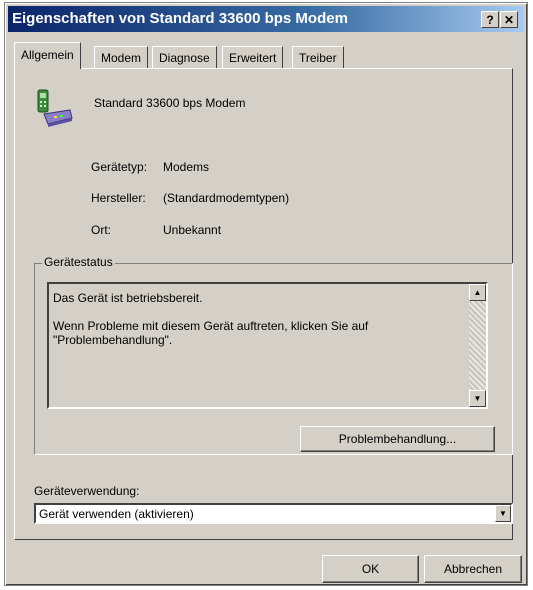 The height and width of the screenshot is (590, 533). What do you see at coordinates (118, 198) in the screenshot?
I see `manufacturer-label: Hersteller:` at bounding box center [118, 198].